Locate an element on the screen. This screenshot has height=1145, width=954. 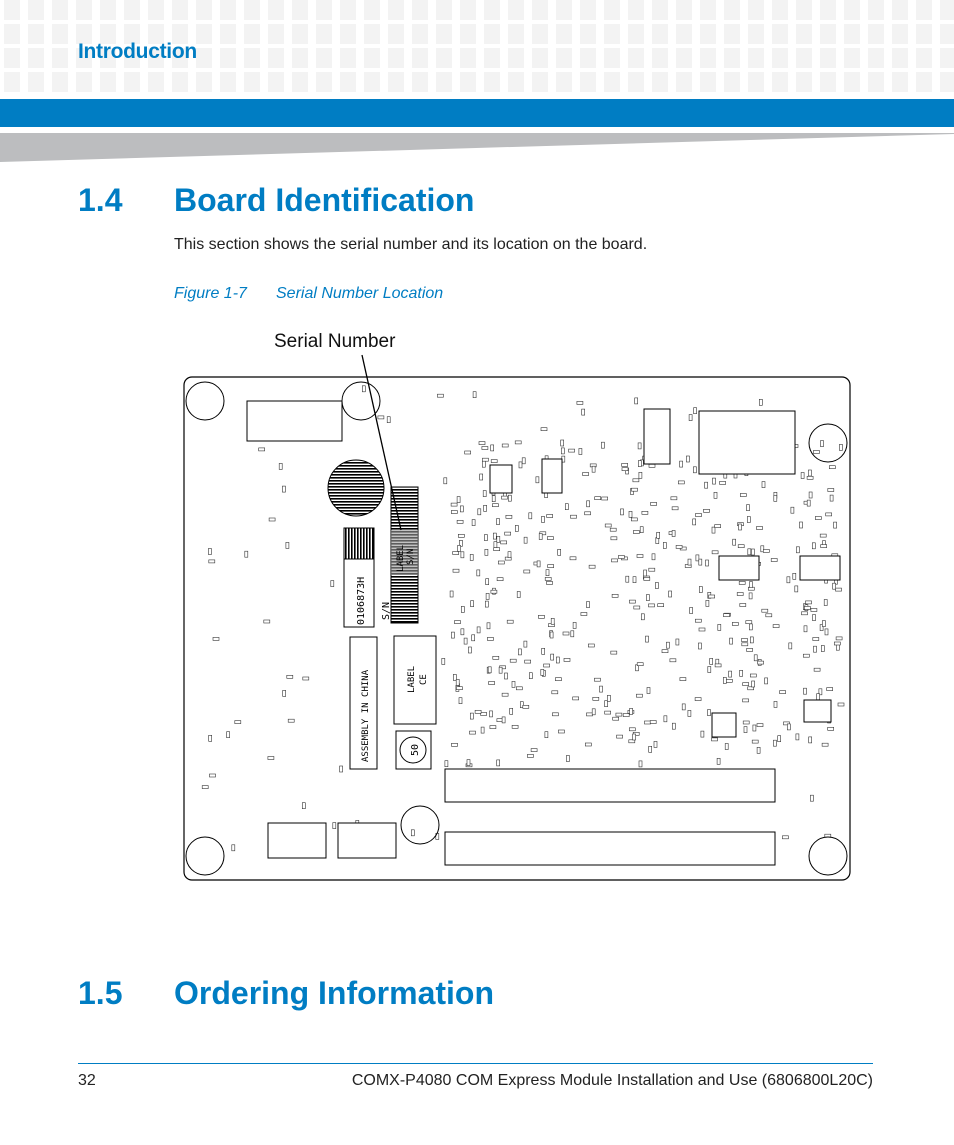
connector-j1 is located at coordinates (610, 785).